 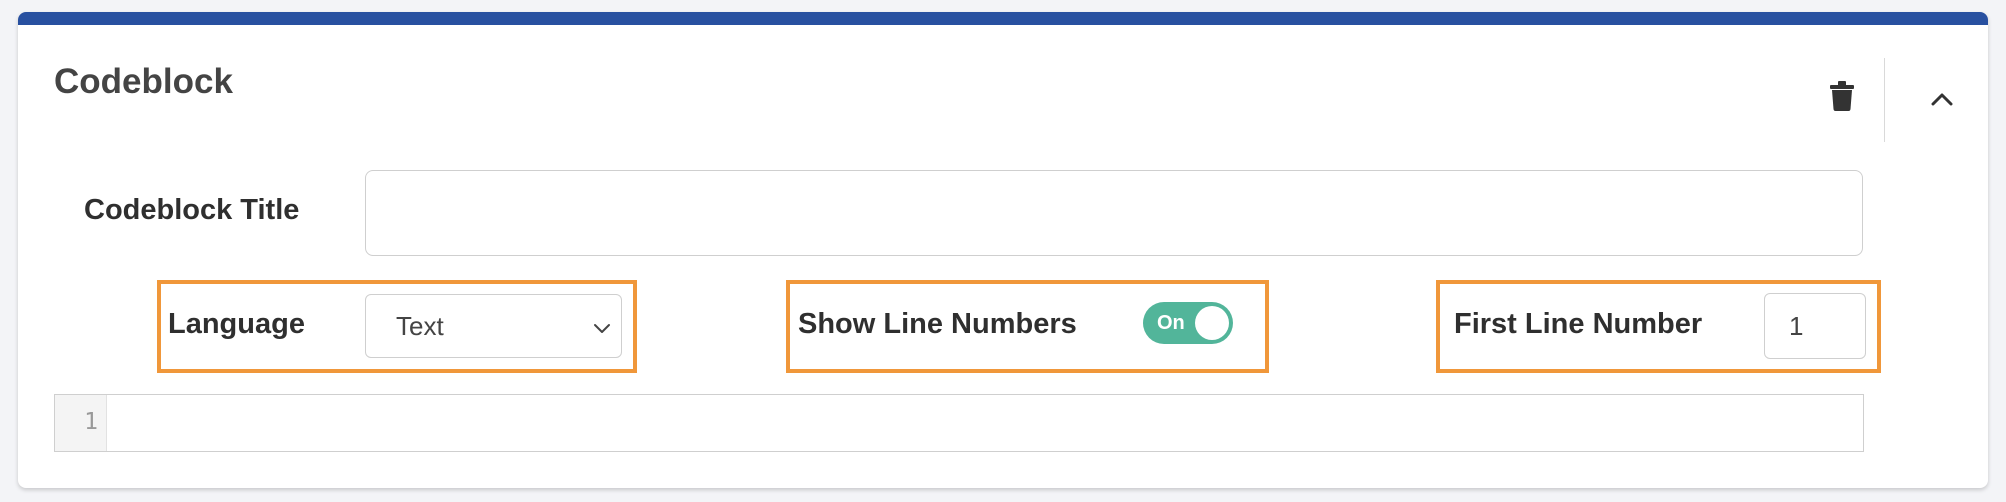 What do you see at coordinates (420, 326) in the screenshot?
I see `language-selected-value: Text` at bounding box center [420, 326].